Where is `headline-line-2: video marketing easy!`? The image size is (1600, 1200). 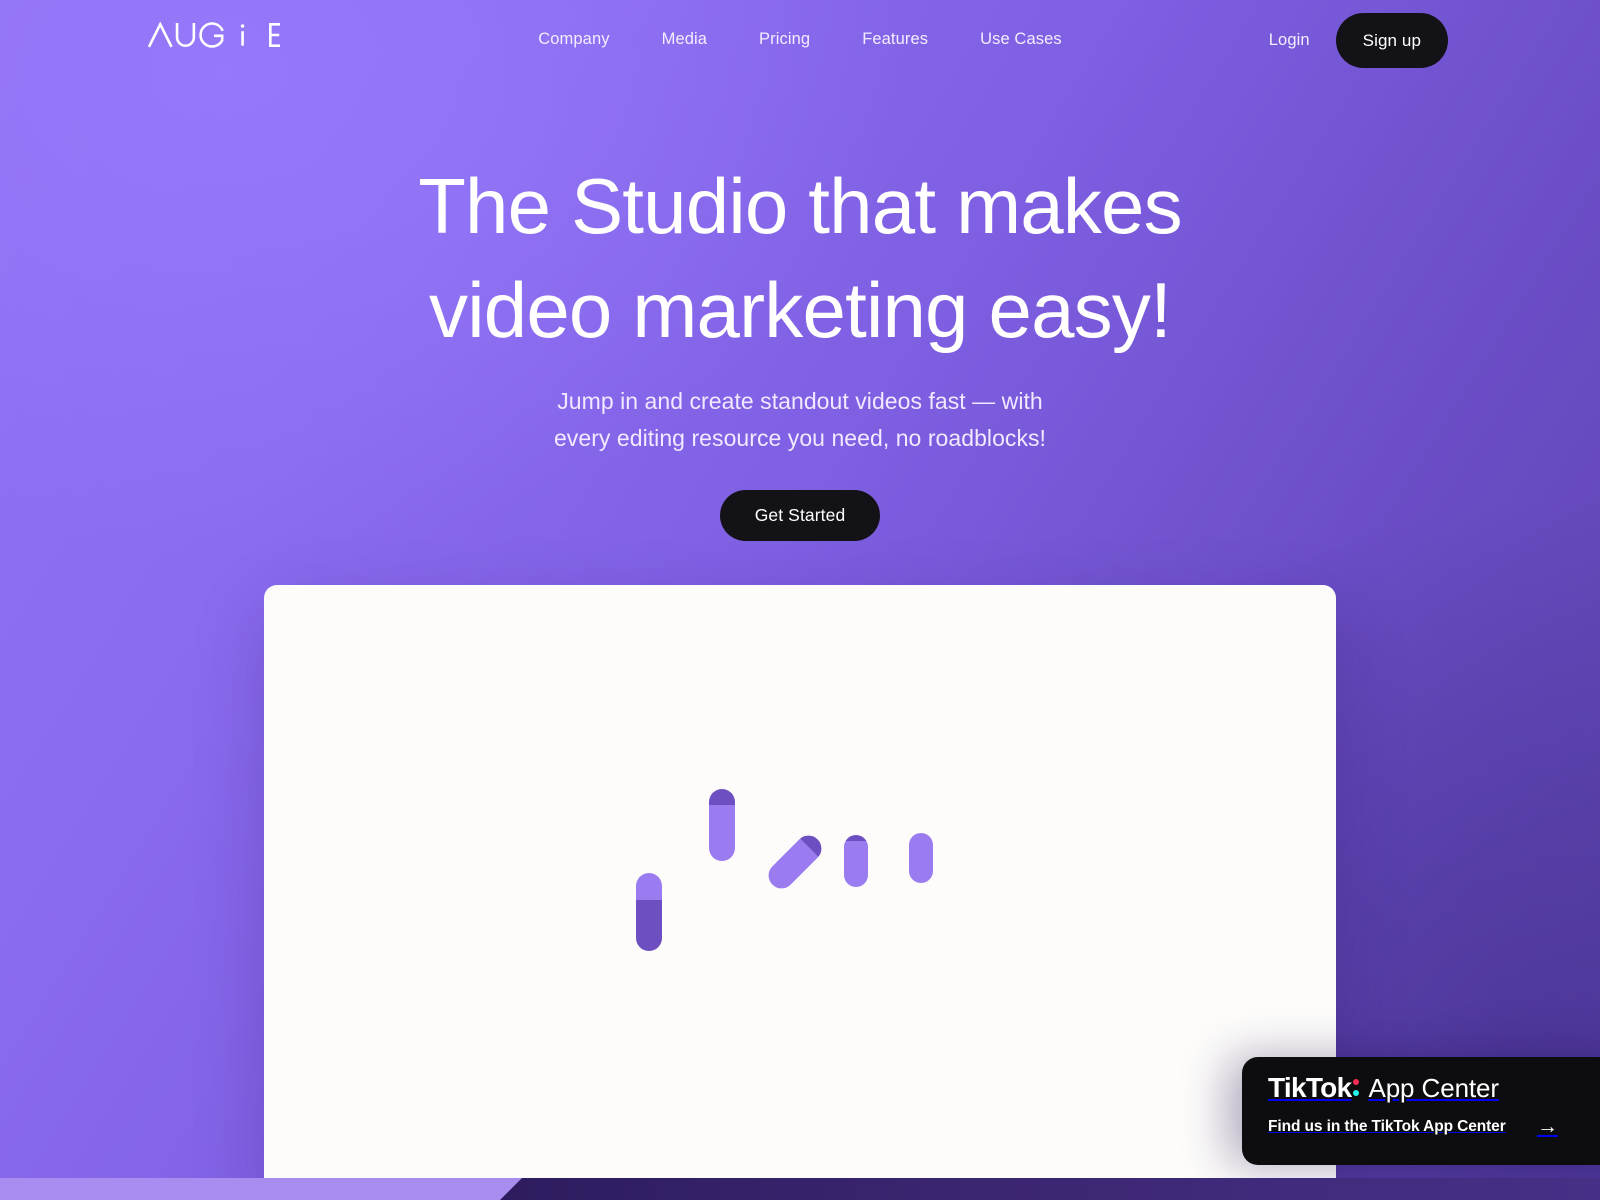
headline-line-2: video marketing easy! is located at coordinates (800, 309).